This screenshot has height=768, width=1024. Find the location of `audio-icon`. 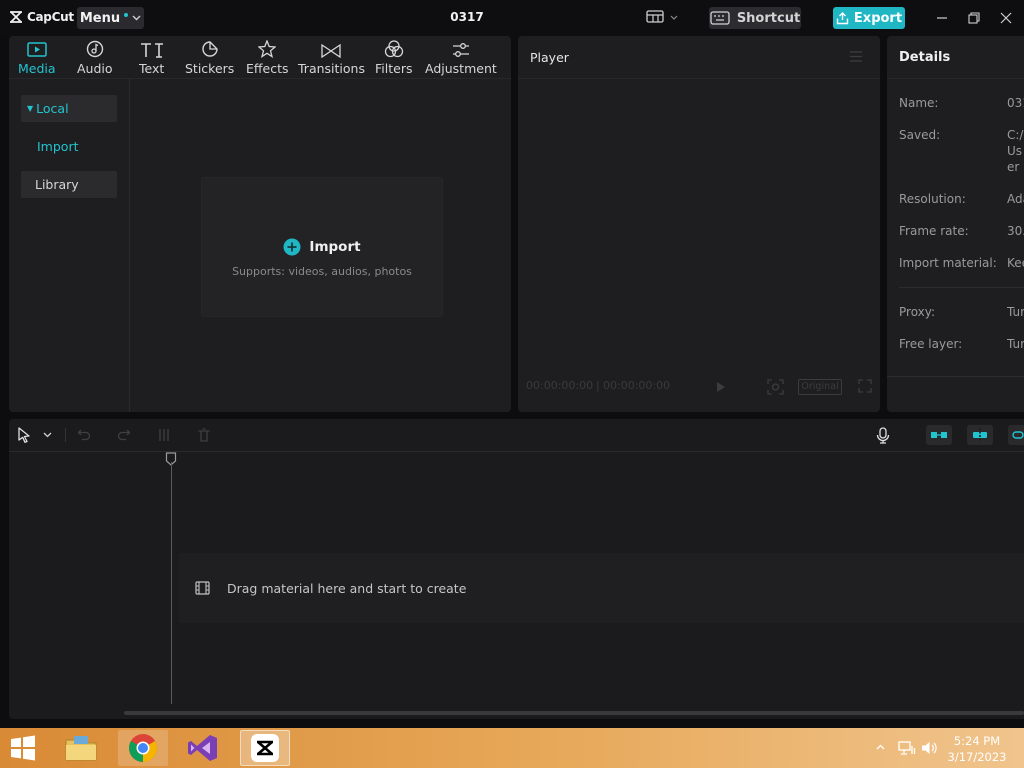

audio-icon is located at coordinates (94, 49).